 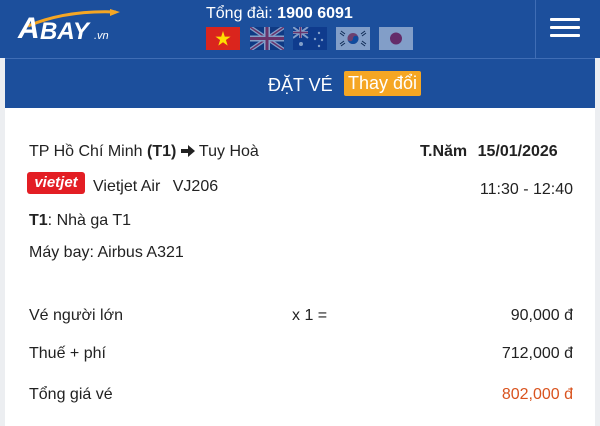 I want to click on adult-fare-label: Vé người lớn, so click(x=76, y=315).